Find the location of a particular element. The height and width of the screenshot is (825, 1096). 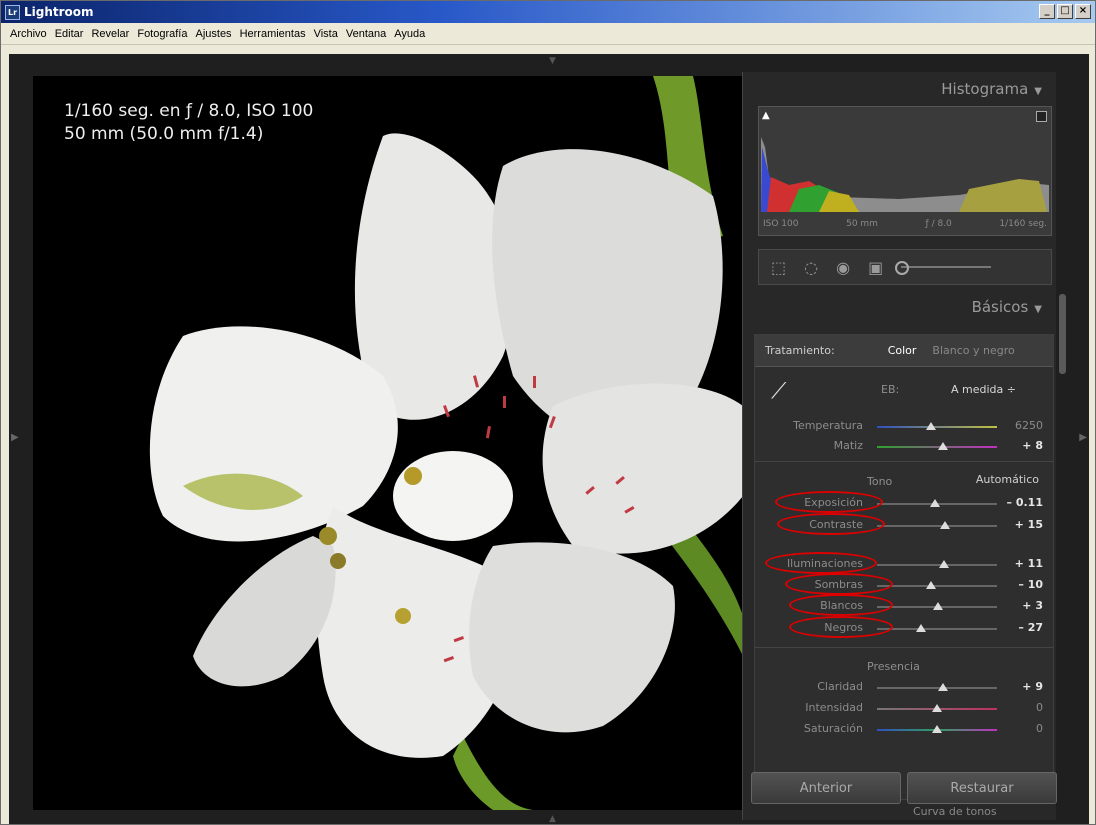

close-button: × is located at coordinates (1083, 11).